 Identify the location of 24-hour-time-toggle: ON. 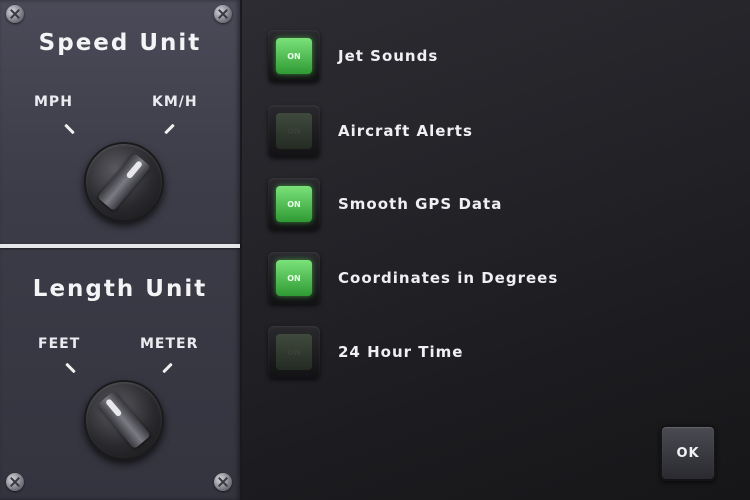
(294, 352).